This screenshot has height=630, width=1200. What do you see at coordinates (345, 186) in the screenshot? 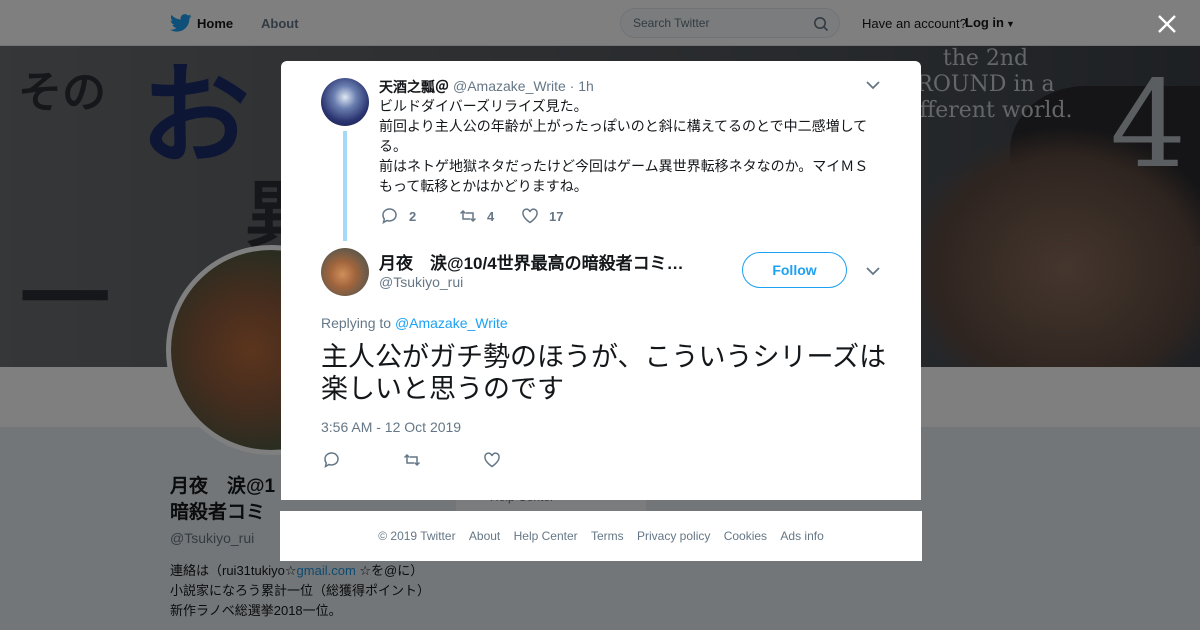
I see `thread-connector-line` at bounding box center [345, 186].